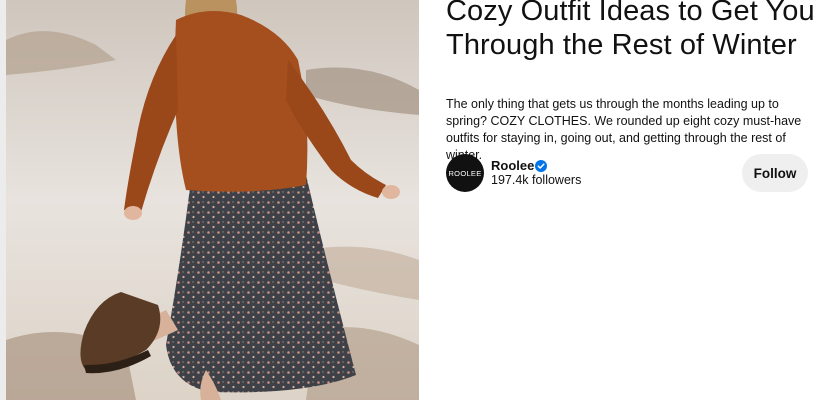 Image resolution: width=840 pixels, height=400 pixels. What do you see at coordinates (541, 166) in the screenshot?
I see `verified-check-icon` at bounding box center [541, 166].